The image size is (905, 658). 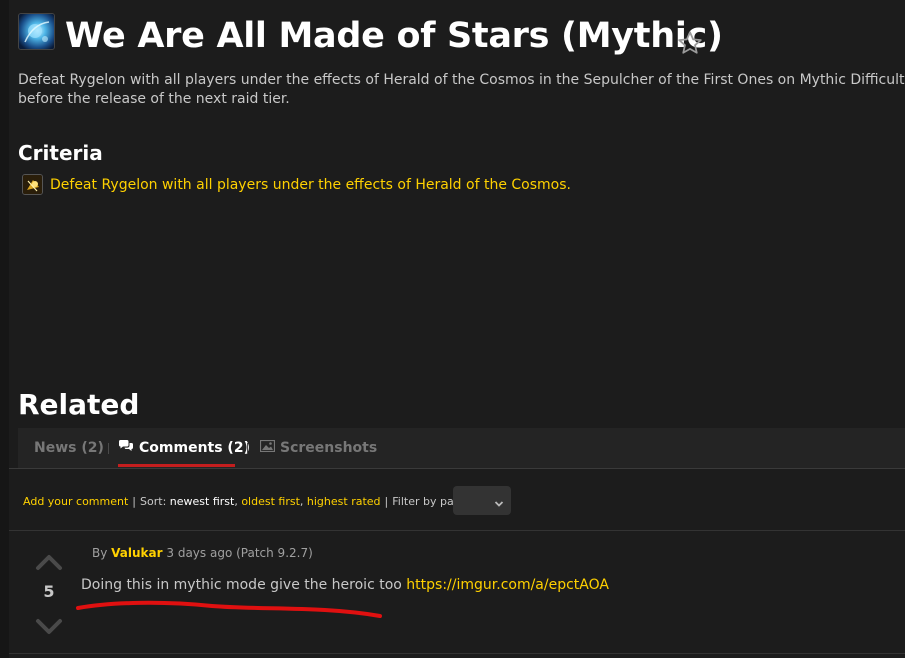 What do you see at coordinates (49, 562) in the screenshot?
I see `upvote-arrow-icon` at bounding box center [49, 562].